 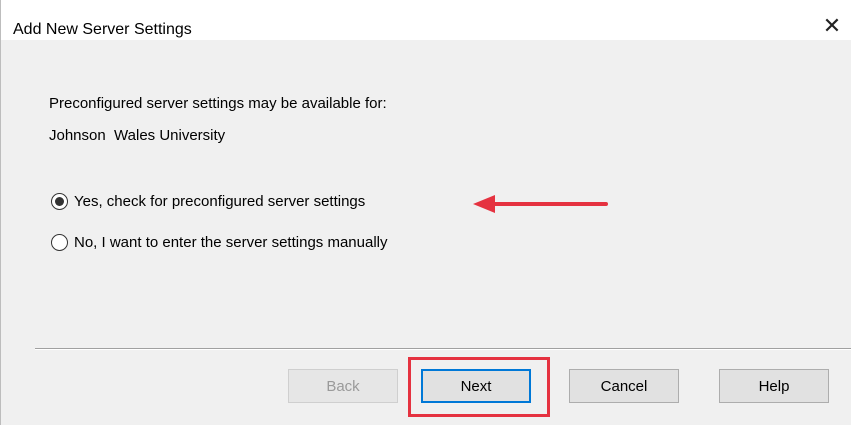 I want to click on close-icon: ✕, so click(x=832, y=25).